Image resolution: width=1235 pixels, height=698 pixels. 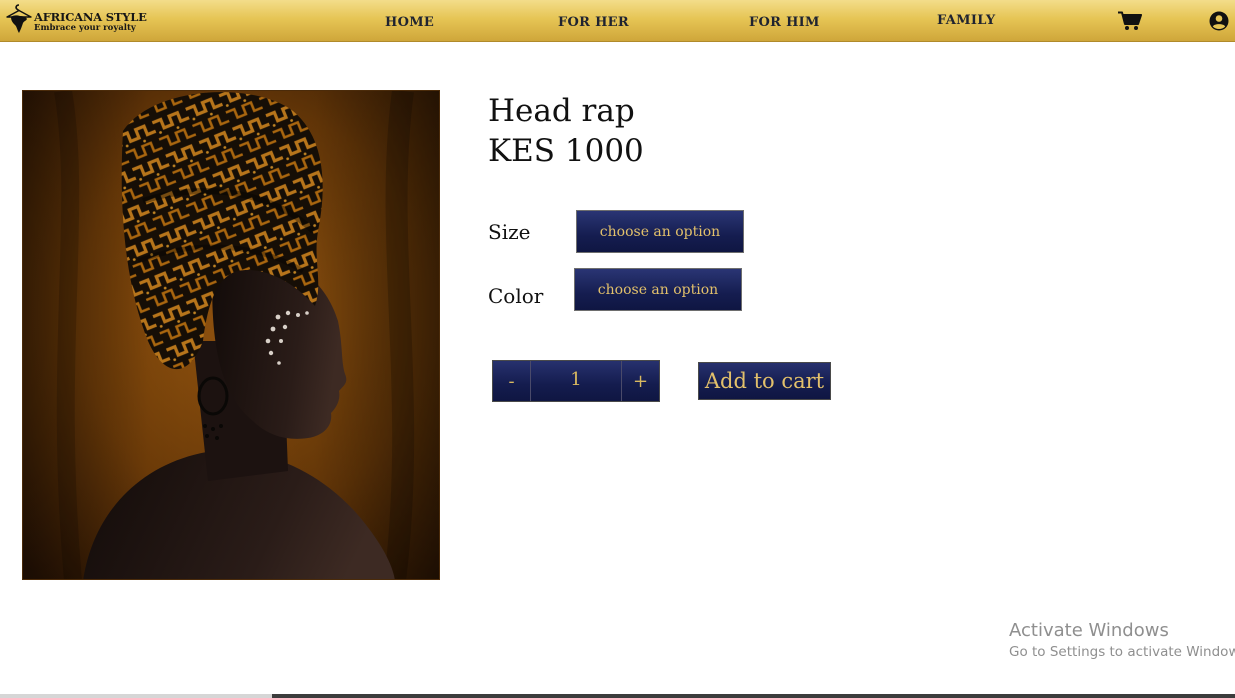 What do you see at coordinates (1130, 21) in the screenshot?
I see `shopping-cart-icon` at bounding box center [1130, 21].